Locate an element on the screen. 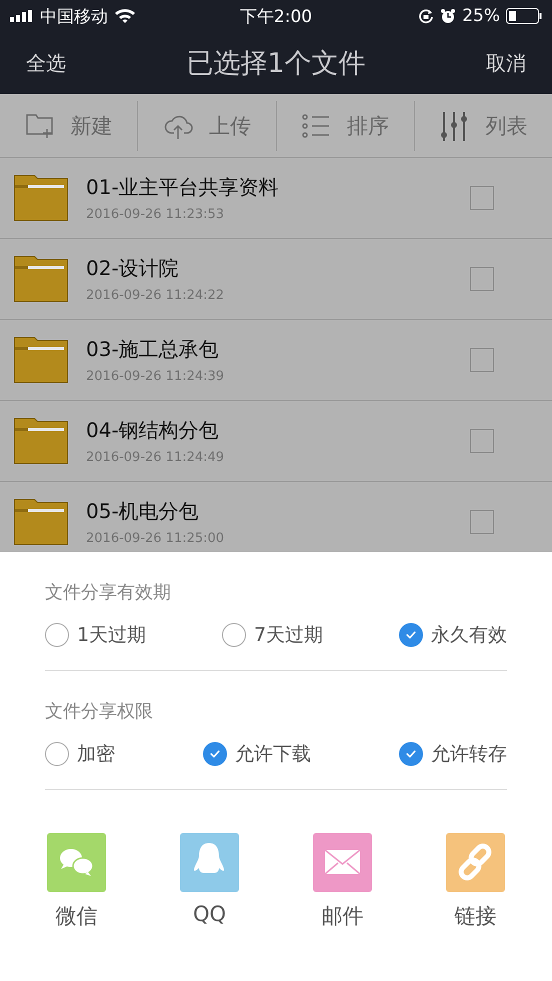 The height and width of the screenshot is (981, 552). share-button: 微信 is located at coordinates (76, 881).